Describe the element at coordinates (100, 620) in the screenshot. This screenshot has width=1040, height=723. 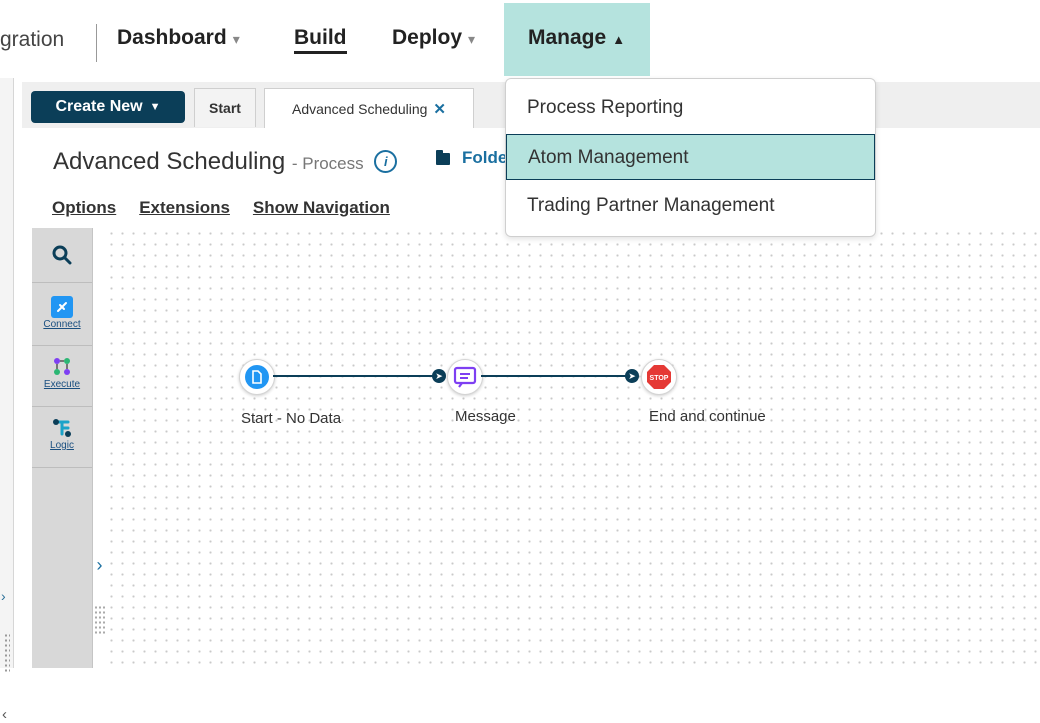
I see `resize-grip-icon` at that location.